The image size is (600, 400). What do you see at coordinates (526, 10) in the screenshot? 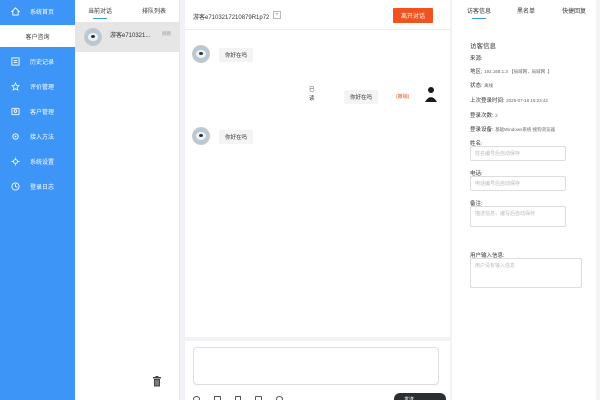
I see `tab-blacklist: 黑名单` at bounding box center [526, 10].